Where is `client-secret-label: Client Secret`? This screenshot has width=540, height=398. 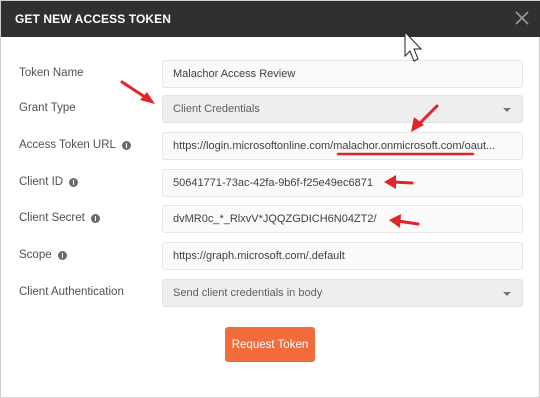
client-secret-label: Client Secret is located at coordinates (59, 218).